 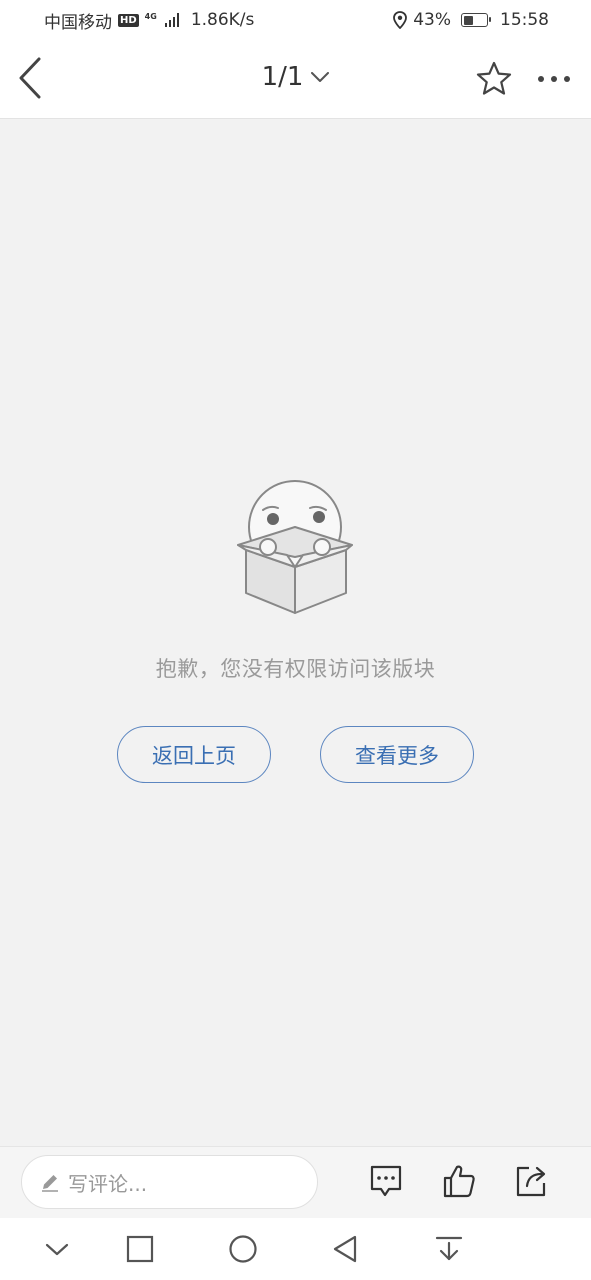 I want to click on no-permission-message: 抱歉，您没有权限访问该版块, so click(x=295, y=669).